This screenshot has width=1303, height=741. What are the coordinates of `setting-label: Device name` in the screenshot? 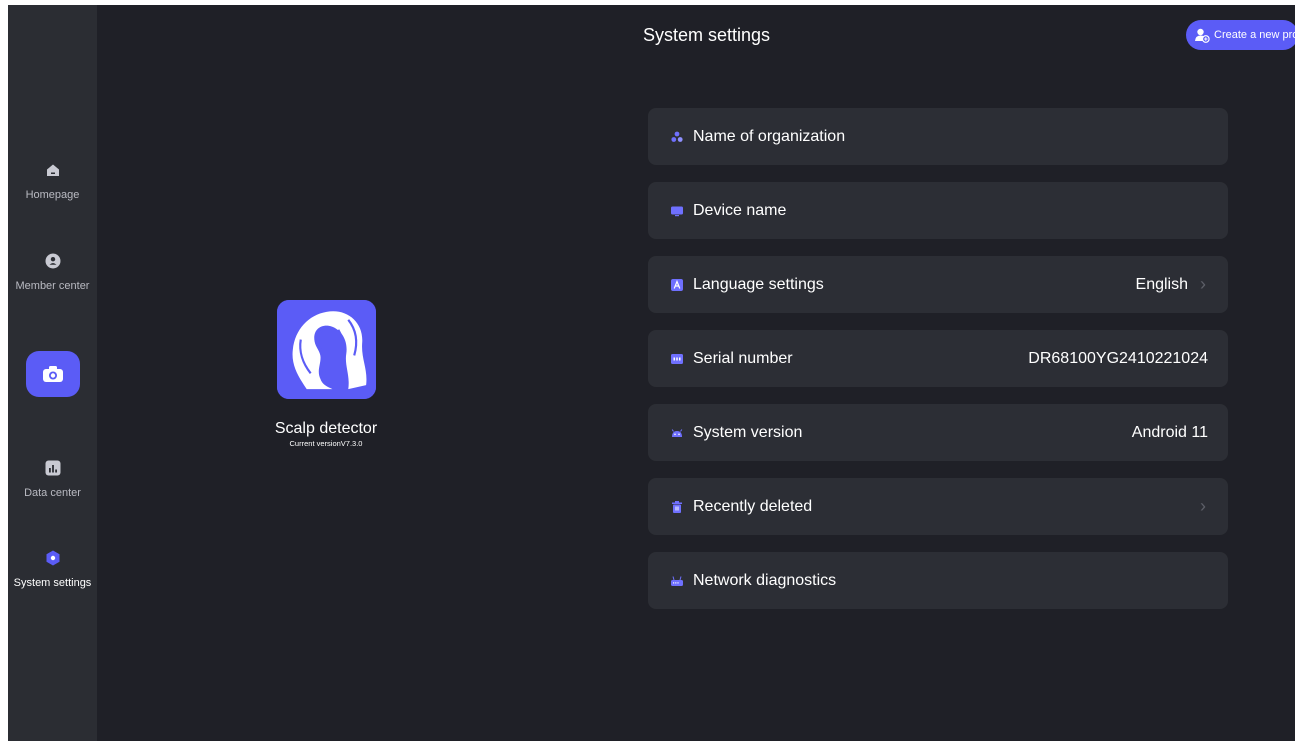 It's located at (740, 210).